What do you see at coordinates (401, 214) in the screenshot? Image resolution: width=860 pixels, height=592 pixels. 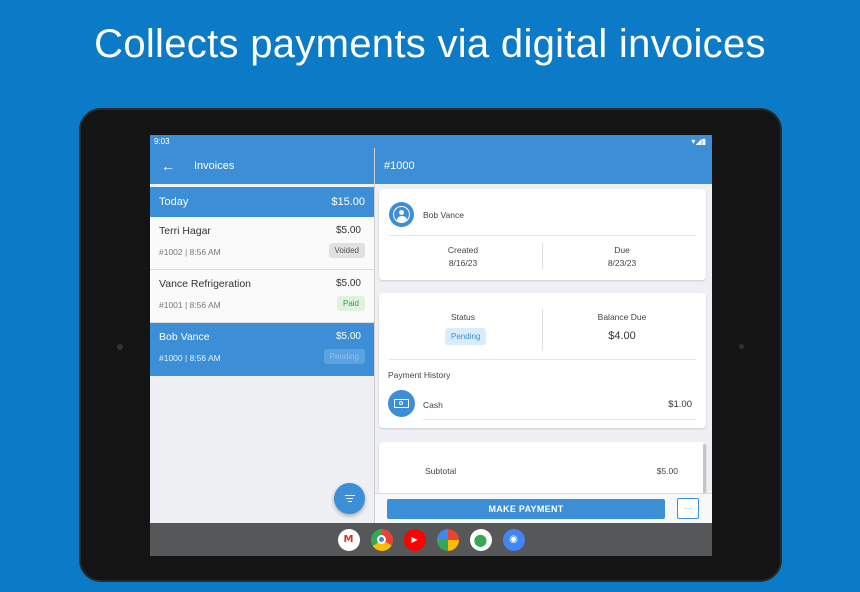 I see `customer-avatar-icon` at bounding box center [401, 214].